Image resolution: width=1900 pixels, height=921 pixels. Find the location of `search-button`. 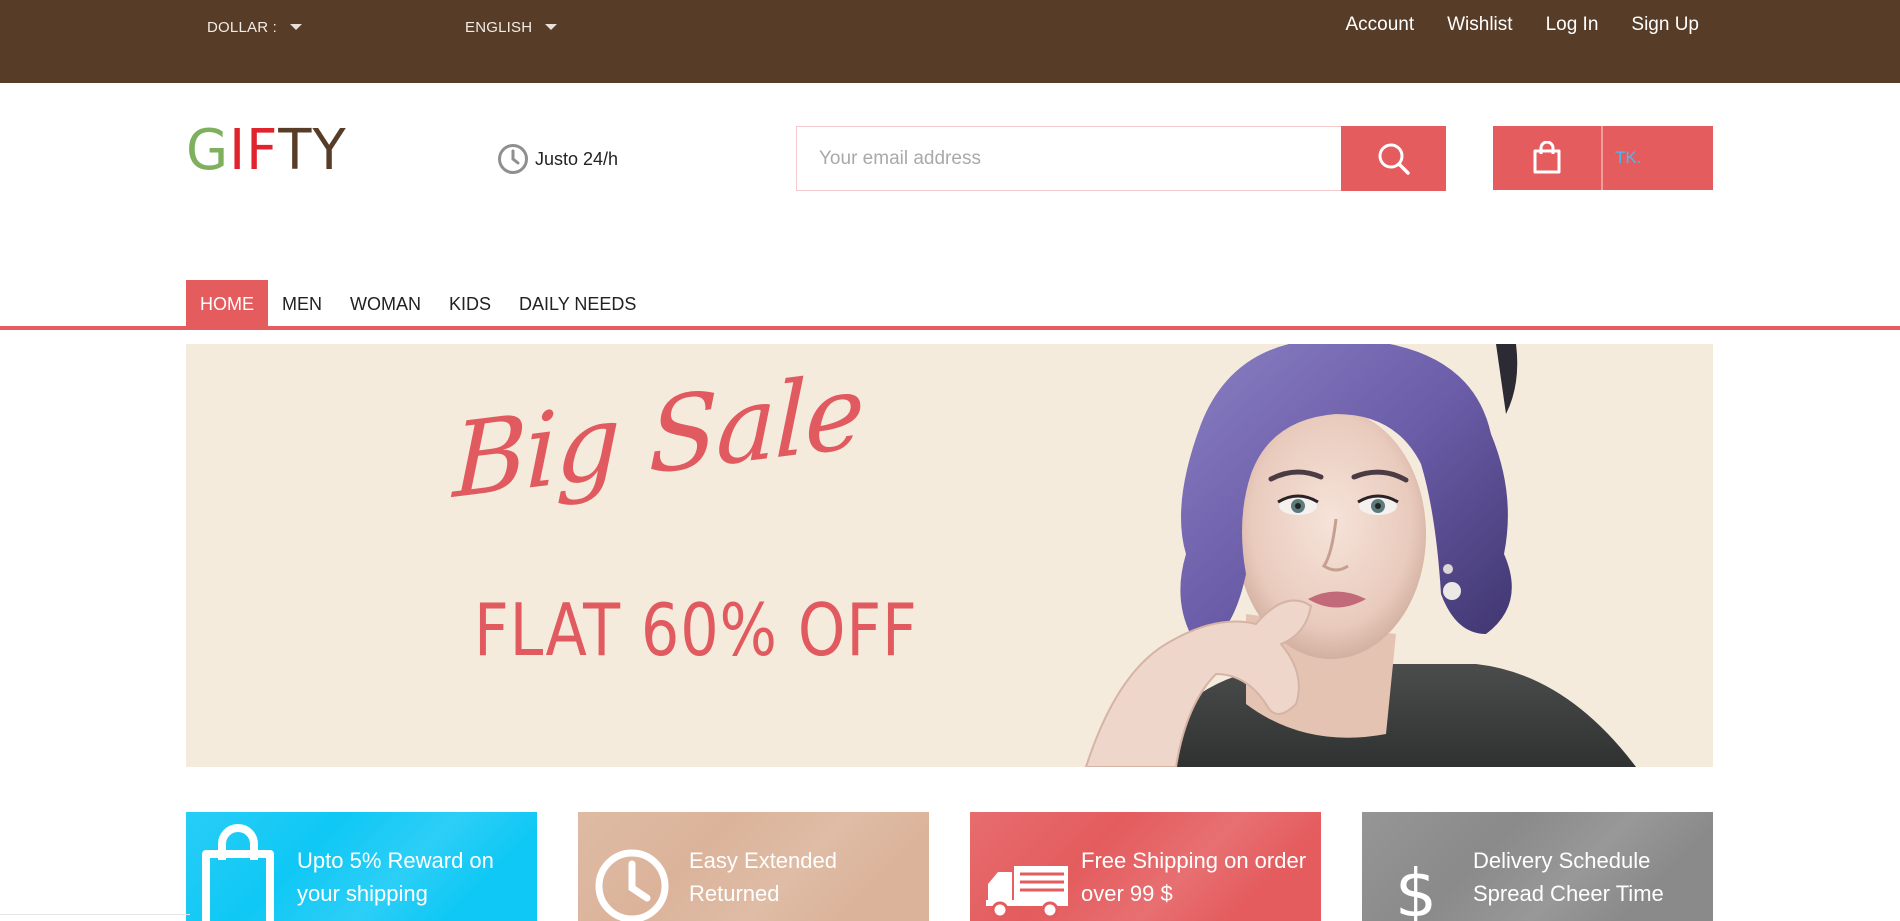

search-button is located at coordinates (1393, 158).